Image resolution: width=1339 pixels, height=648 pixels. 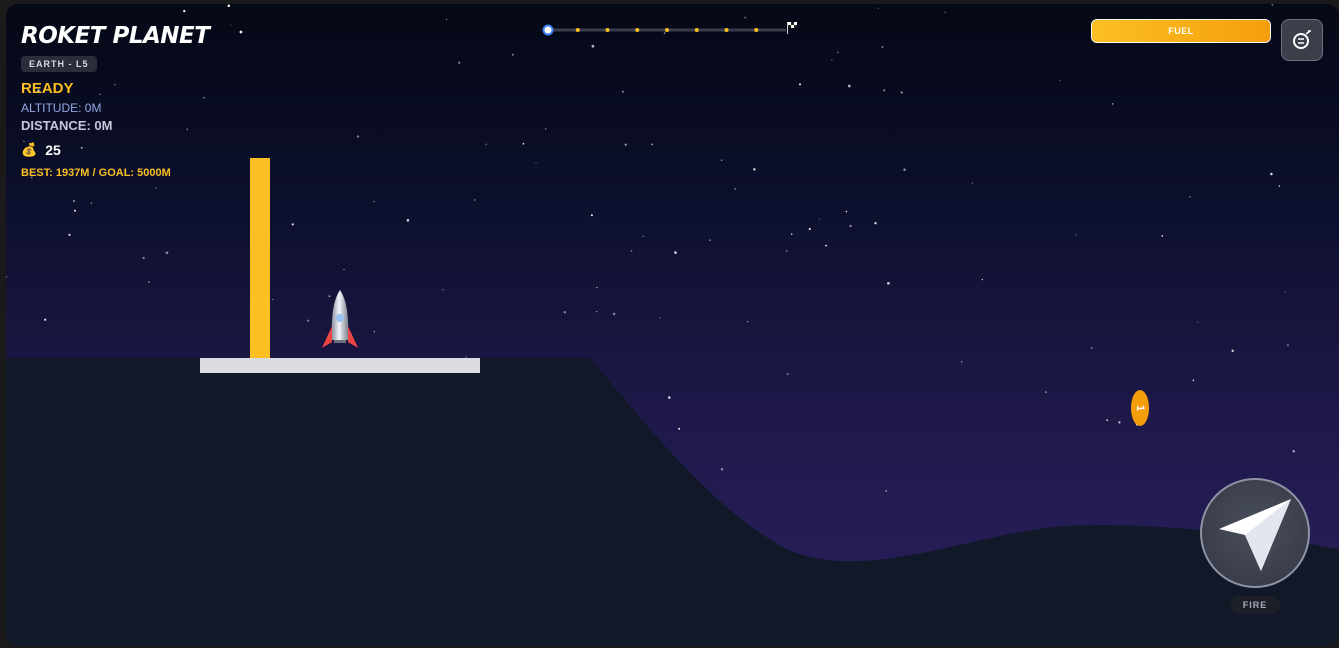 I want to click on coin-pickup: 1, so click(x=1140, y=408).